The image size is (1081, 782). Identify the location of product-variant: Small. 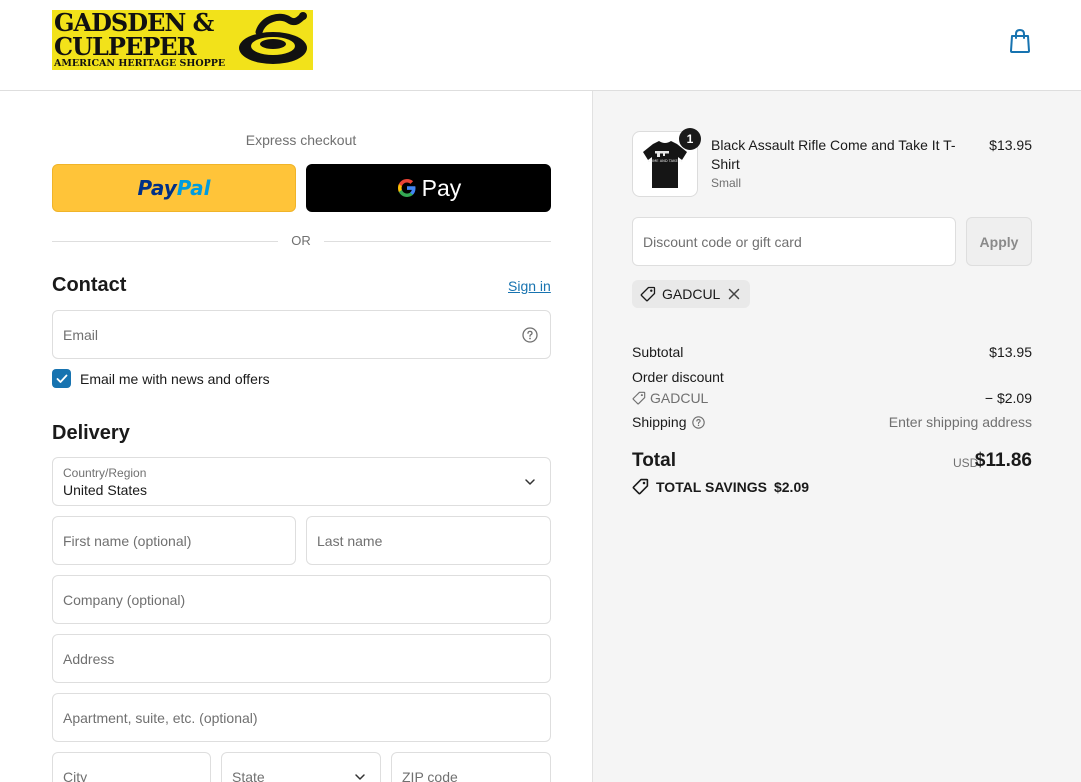
(726, 183).